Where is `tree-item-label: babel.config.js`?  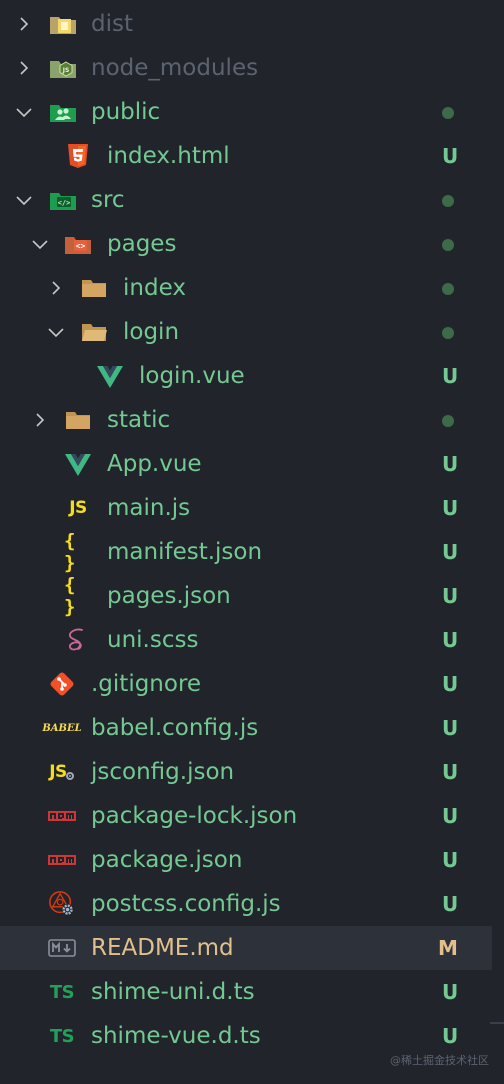 tree-item-label: babel.config.js is located at coordinates (175, 728).